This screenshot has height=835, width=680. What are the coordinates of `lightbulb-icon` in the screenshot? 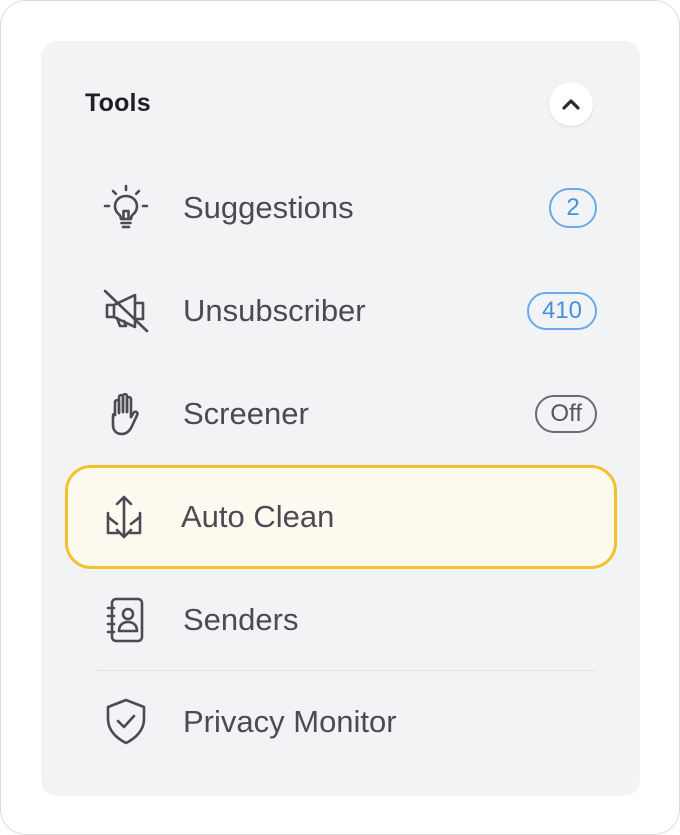 It's located at (126, 208).